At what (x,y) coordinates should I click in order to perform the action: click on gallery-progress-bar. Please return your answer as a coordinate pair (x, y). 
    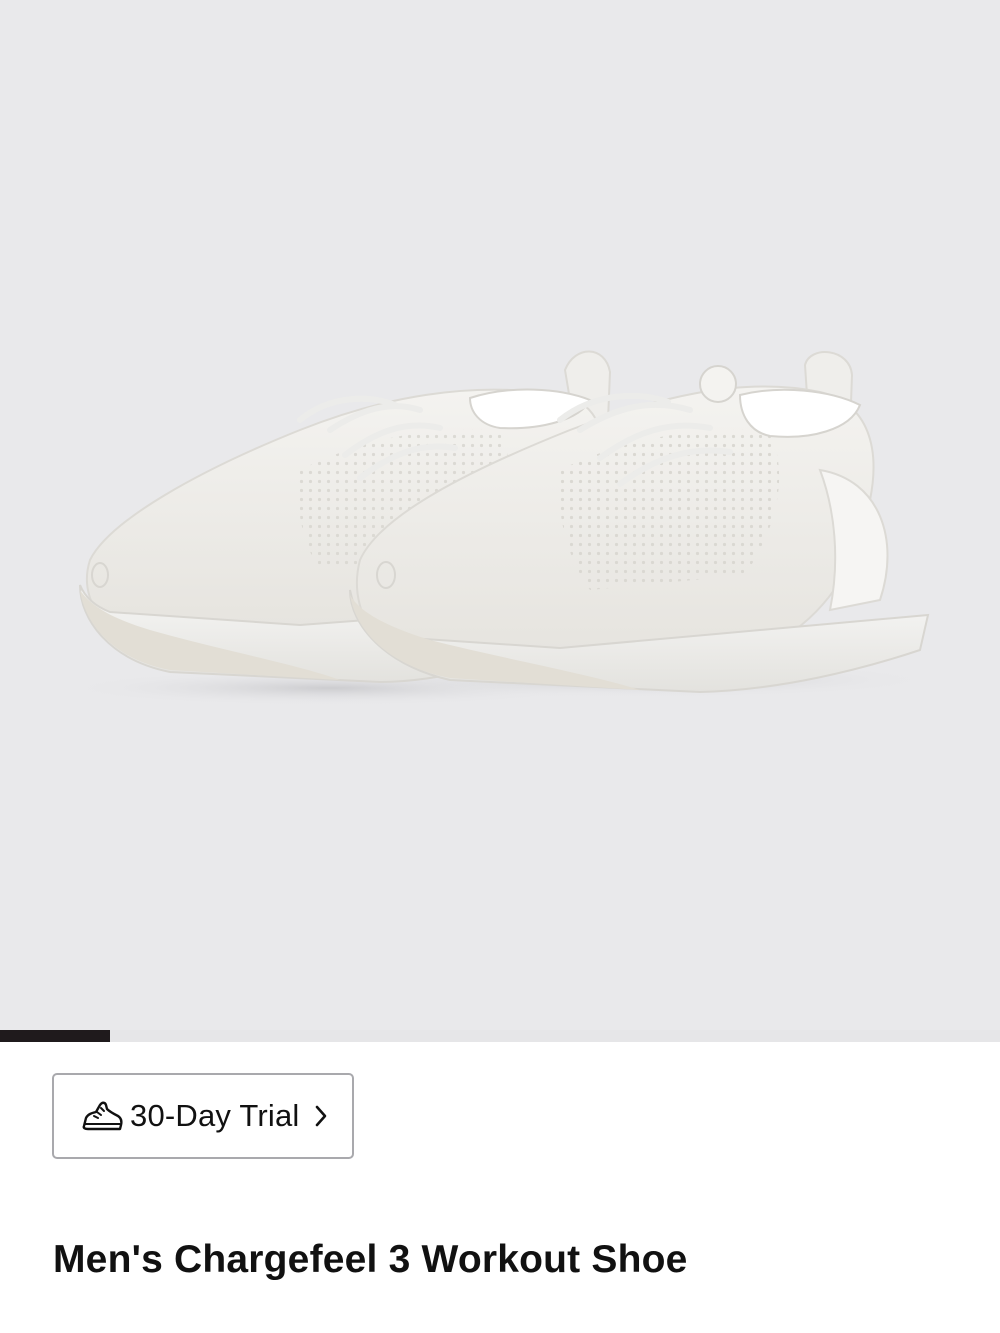
    Looking at the image, I should click on (500, 1036).